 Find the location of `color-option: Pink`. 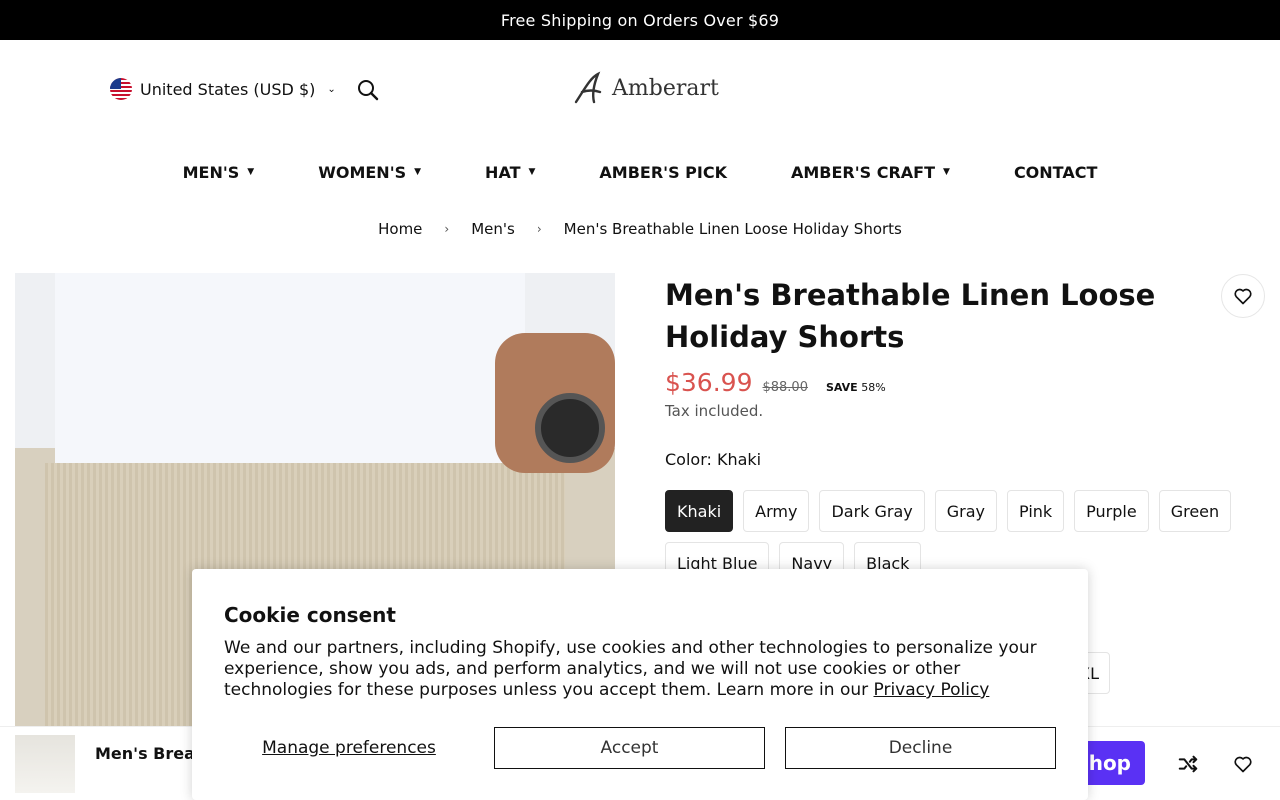

color-option: Pink is located at coordinates (1036, 511).